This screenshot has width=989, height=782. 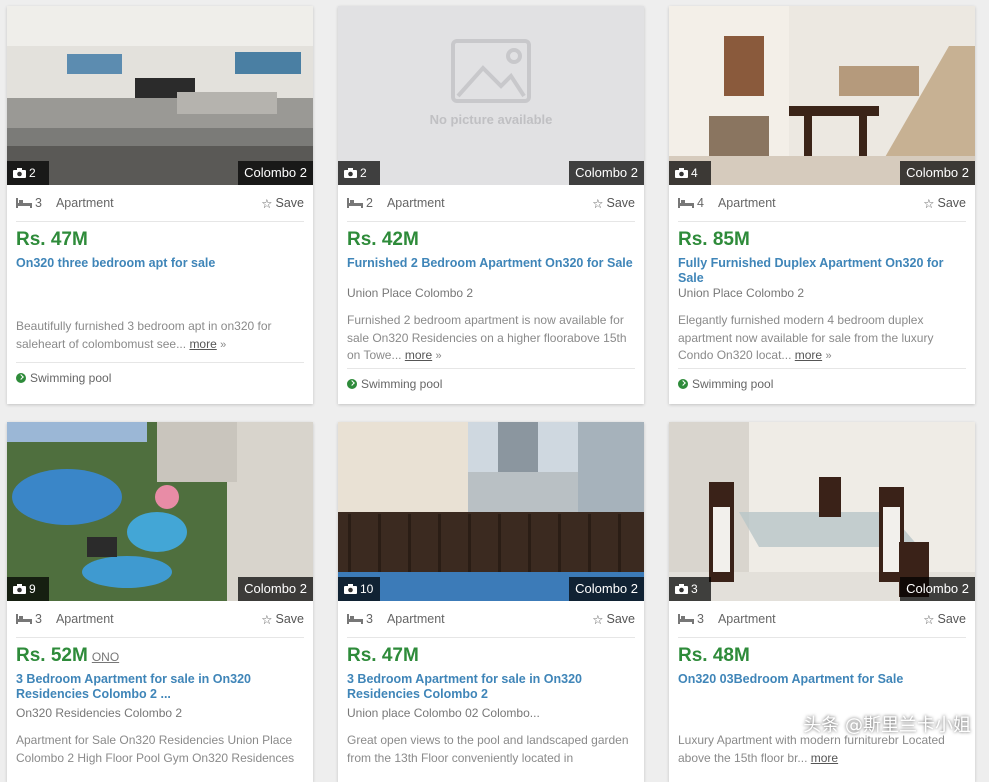 I want to click on bed-count: 4, so click(x=700, y=203).